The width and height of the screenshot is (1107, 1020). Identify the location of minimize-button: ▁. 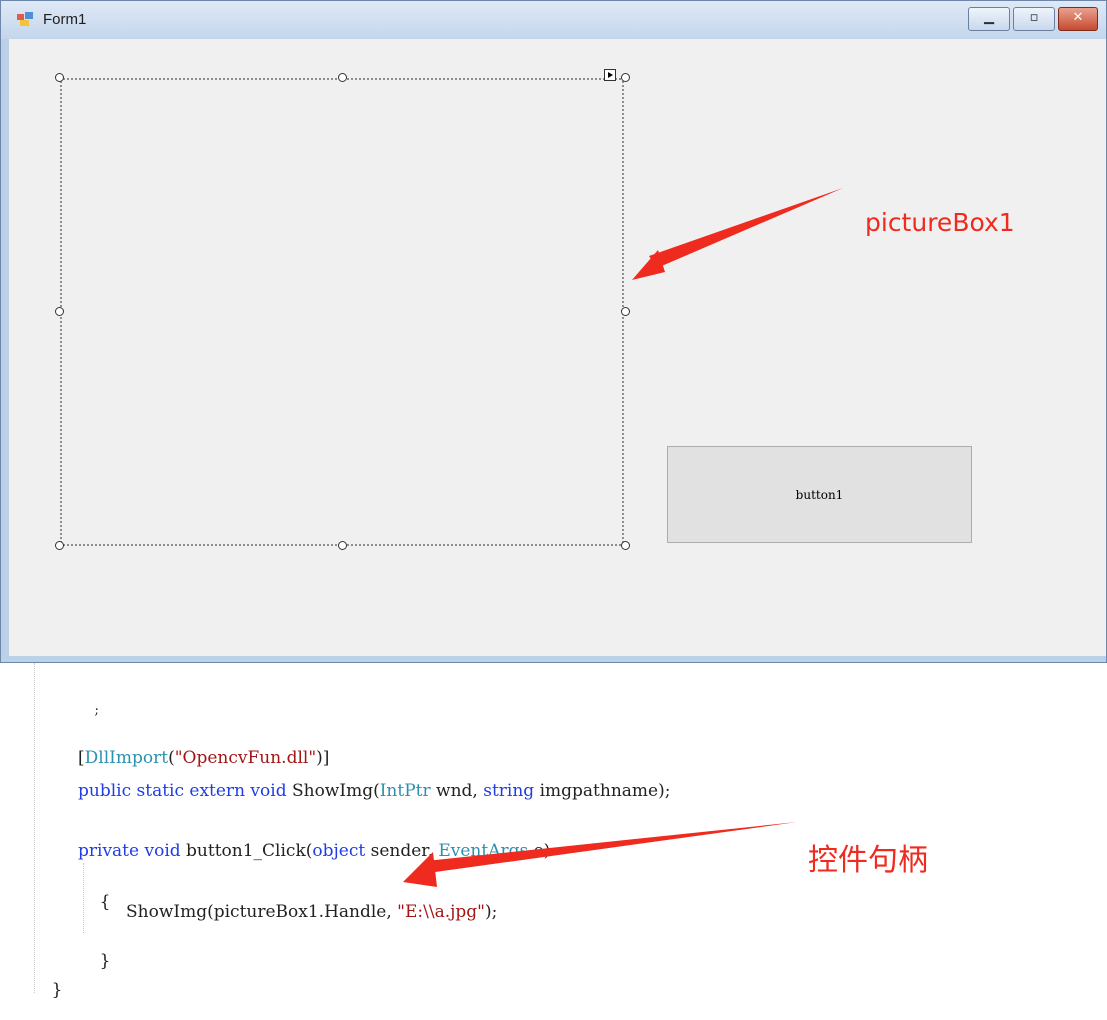
(989, 19).